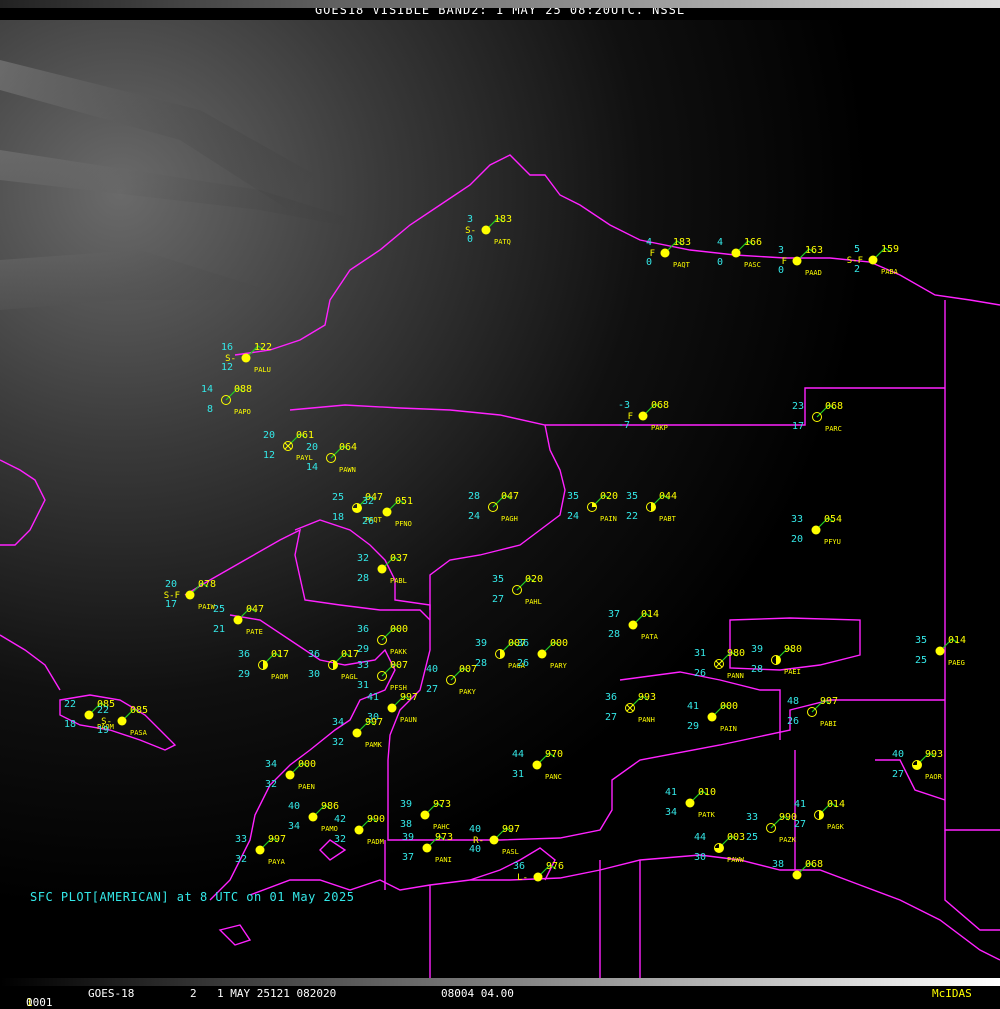 The height and width of the screenshot is (1009, 1000). What do you see at coordinates (559, 666) in the screenshot?
I see `station-id: PARY` at bounding box center [559, 666].